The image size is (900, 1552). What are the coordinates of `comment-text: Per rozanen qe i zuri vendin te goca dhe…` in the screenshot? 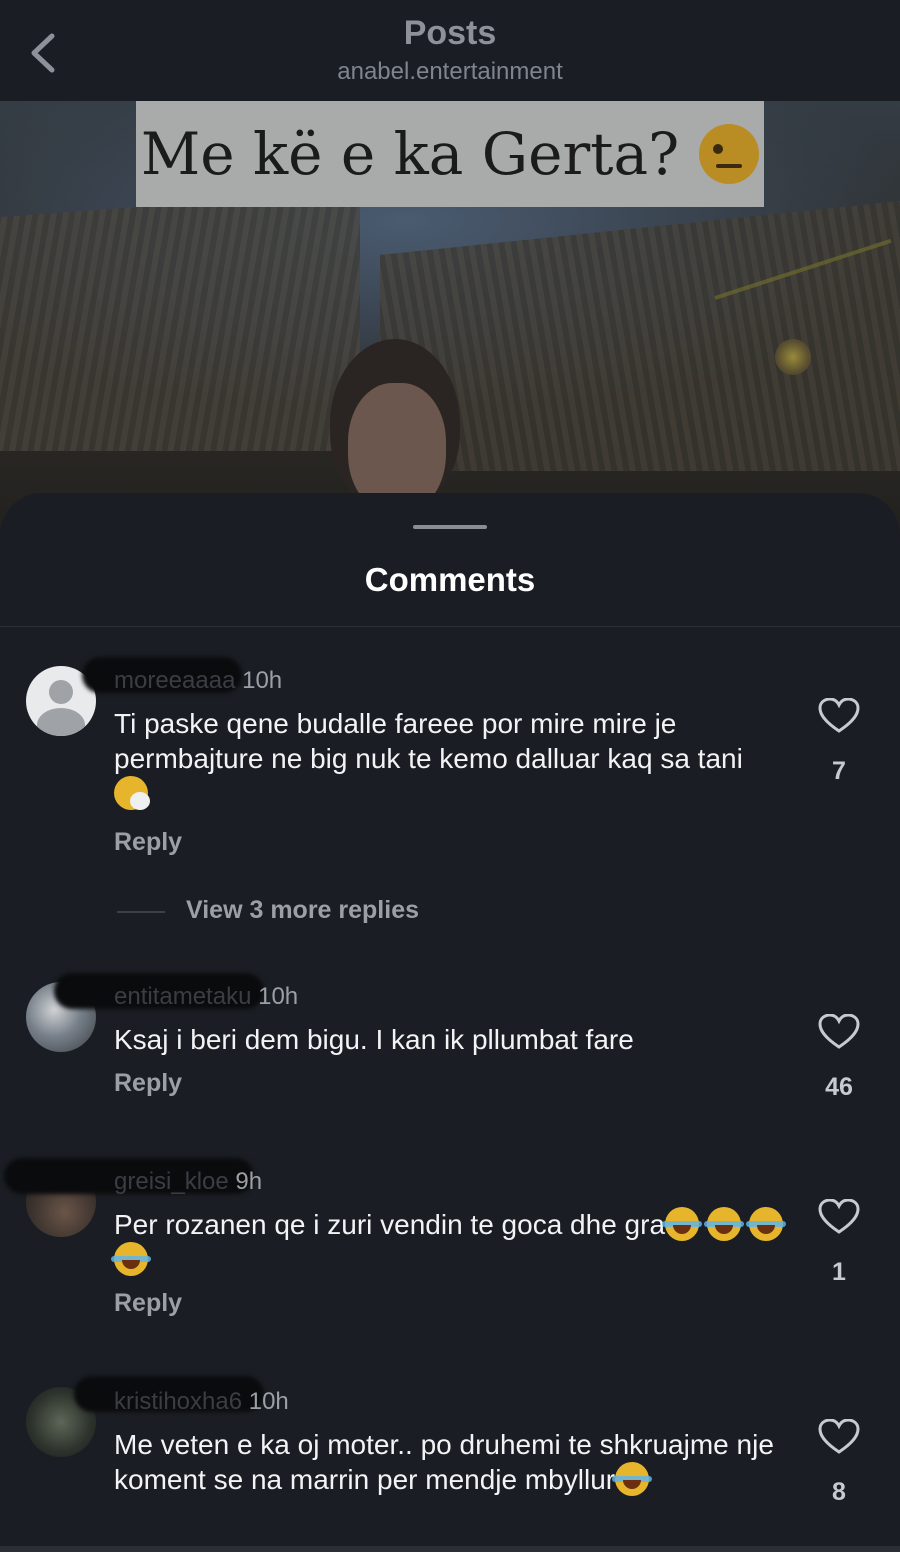 It's located at (390, 1224).